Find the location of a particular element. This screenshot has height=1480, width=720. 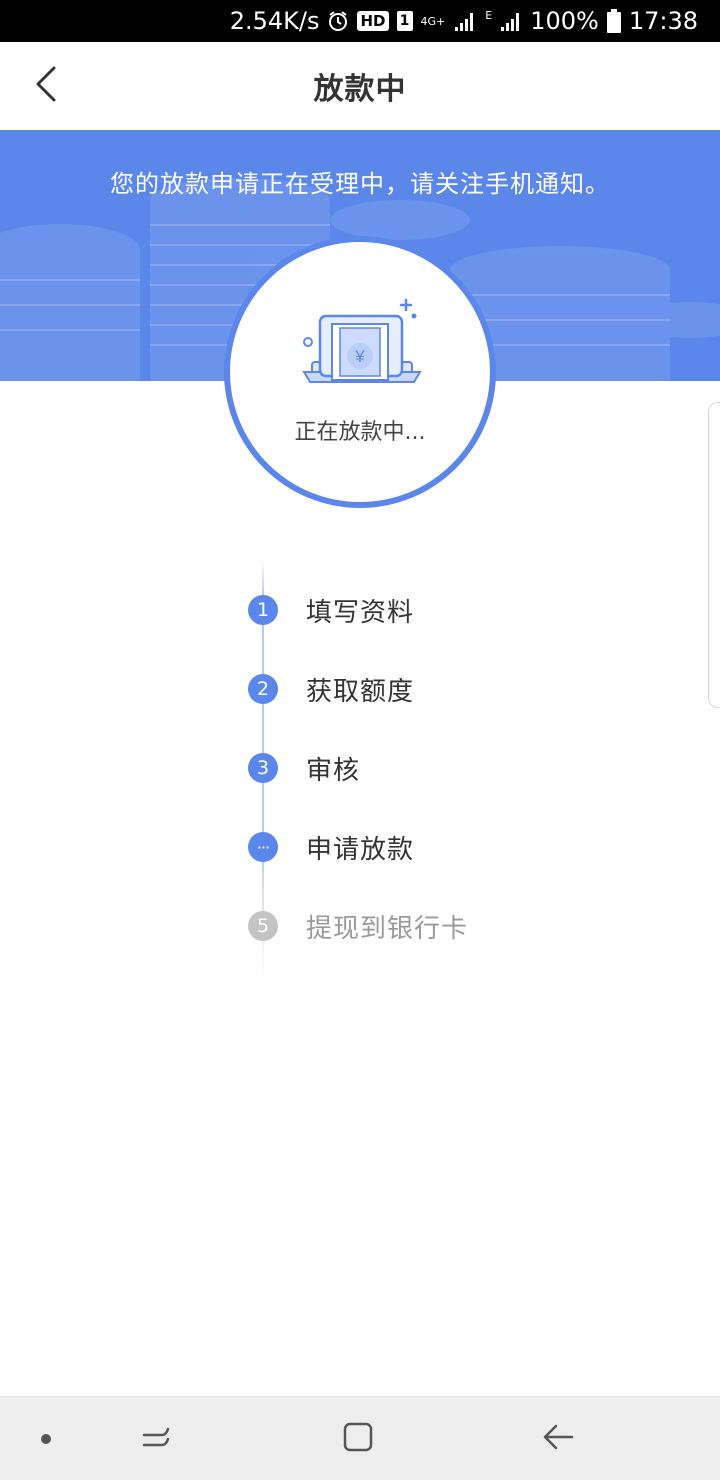

back-button is located at coordinates (46, 86).